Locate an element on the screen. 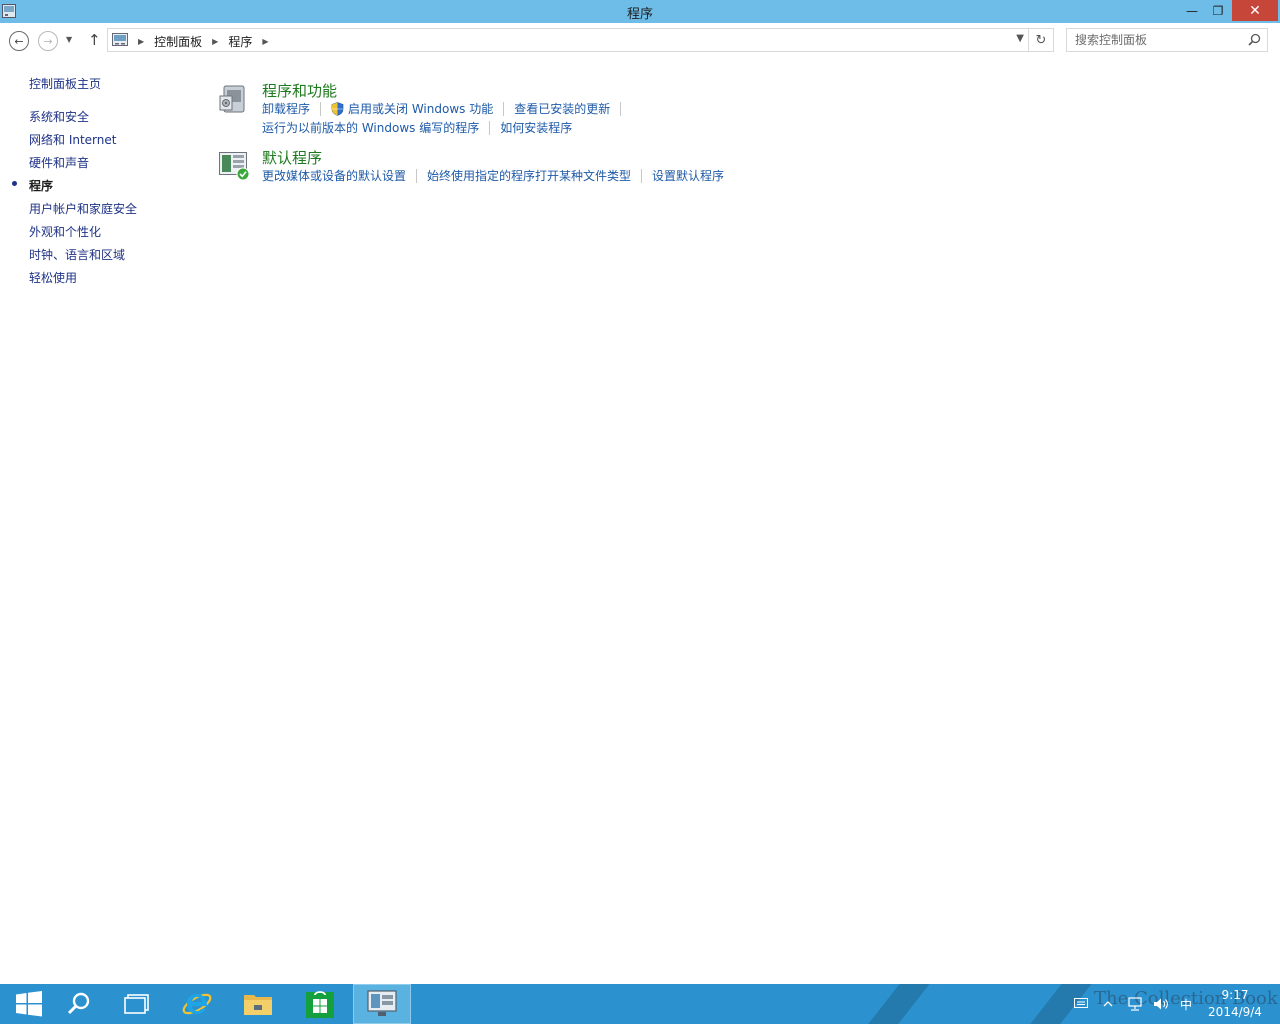 The width and height of the screenshot is (1280, 1024). navigation-bar: ← → ▼ ↑ ▶ 控制面板 ▶ 程序 ▶ ▼ ↻ is located at coordinates (640, 41).